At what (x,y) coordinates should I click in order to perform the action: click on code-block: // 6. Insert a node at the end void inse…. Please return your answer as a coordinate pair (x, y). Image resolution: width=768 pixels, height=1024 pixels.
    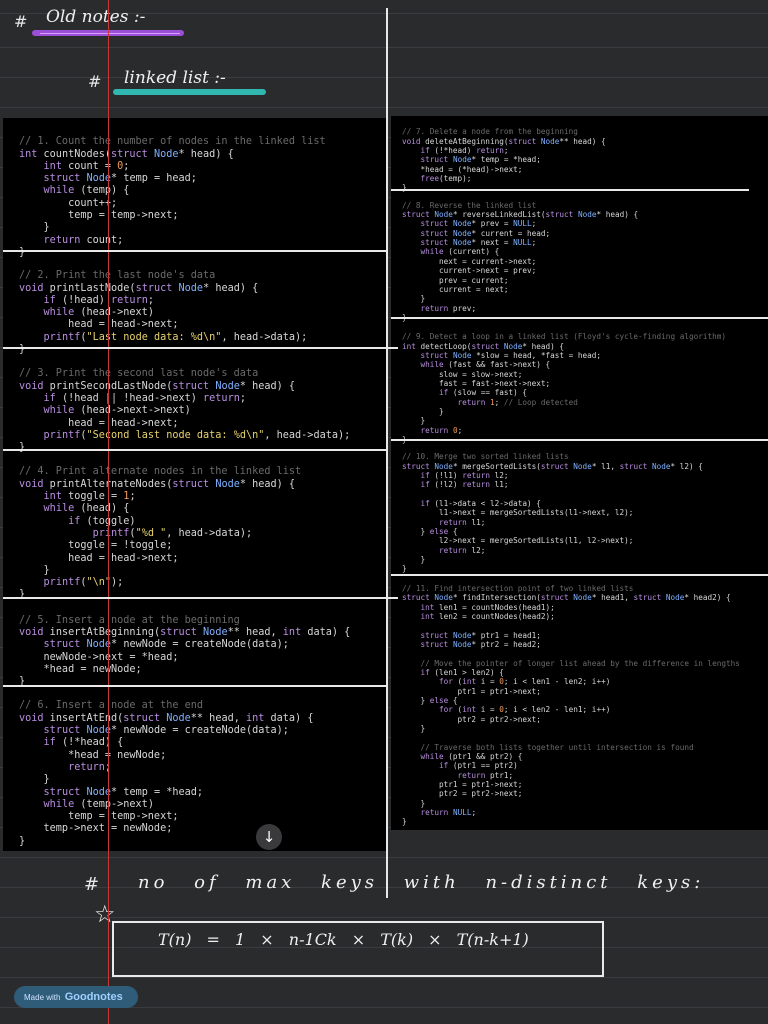
    Looking at the image, I should click on (166, 773).